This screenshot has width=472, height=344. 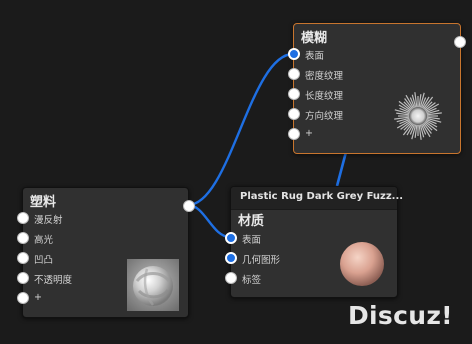 What do you see at coordinates (80, 299) in the screenshot?
I see `plastic-port-add: +` at bounding box center [80, 299].